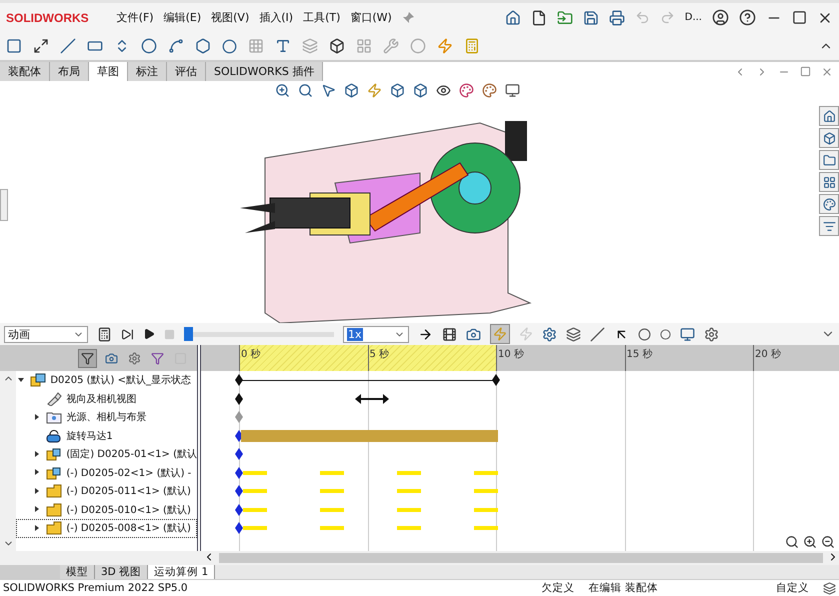 The width and height of the screenshot is (839, 596). Describe the element at coordinates (829, 160) in the screenshot. I see `folder-icon` at that location.